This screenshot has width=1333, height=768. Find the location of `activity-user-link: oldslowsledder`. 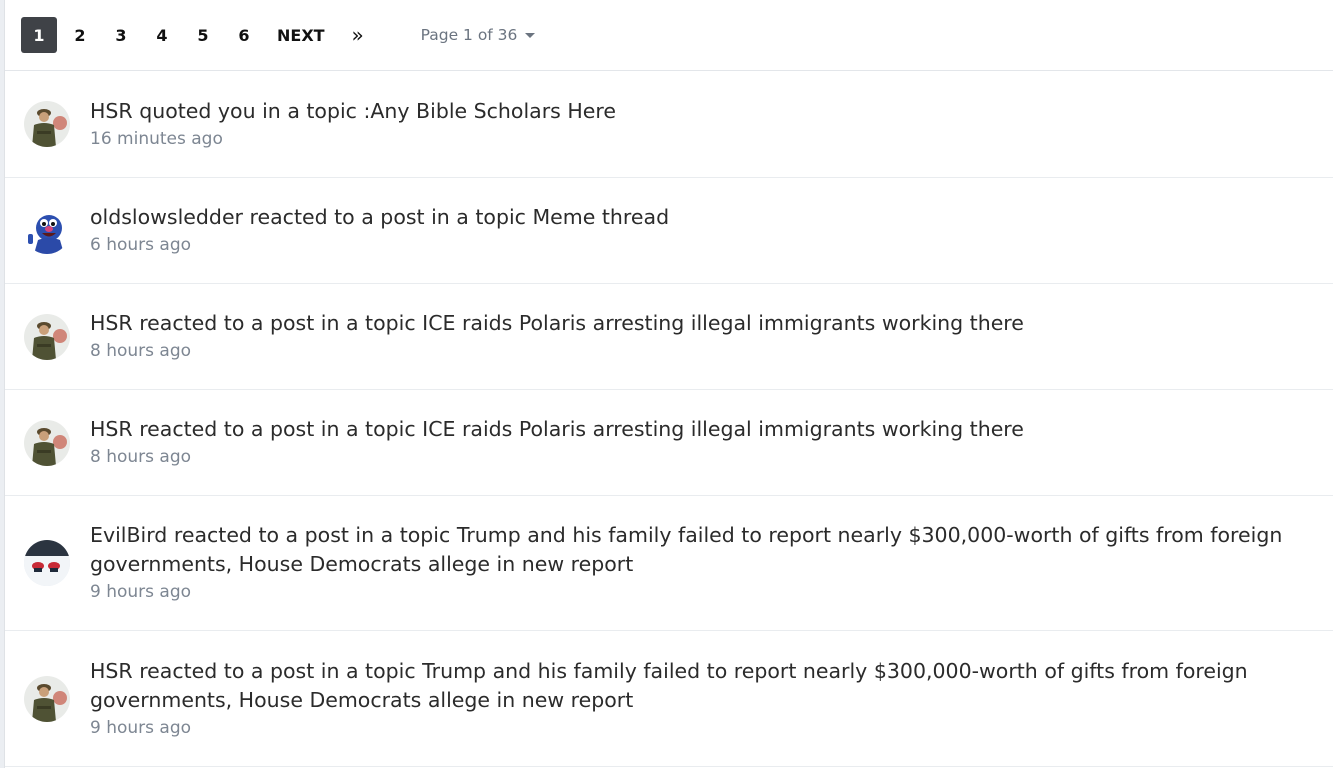

activity-user-link: oldslowsledder is located at coordinates (166, 217).